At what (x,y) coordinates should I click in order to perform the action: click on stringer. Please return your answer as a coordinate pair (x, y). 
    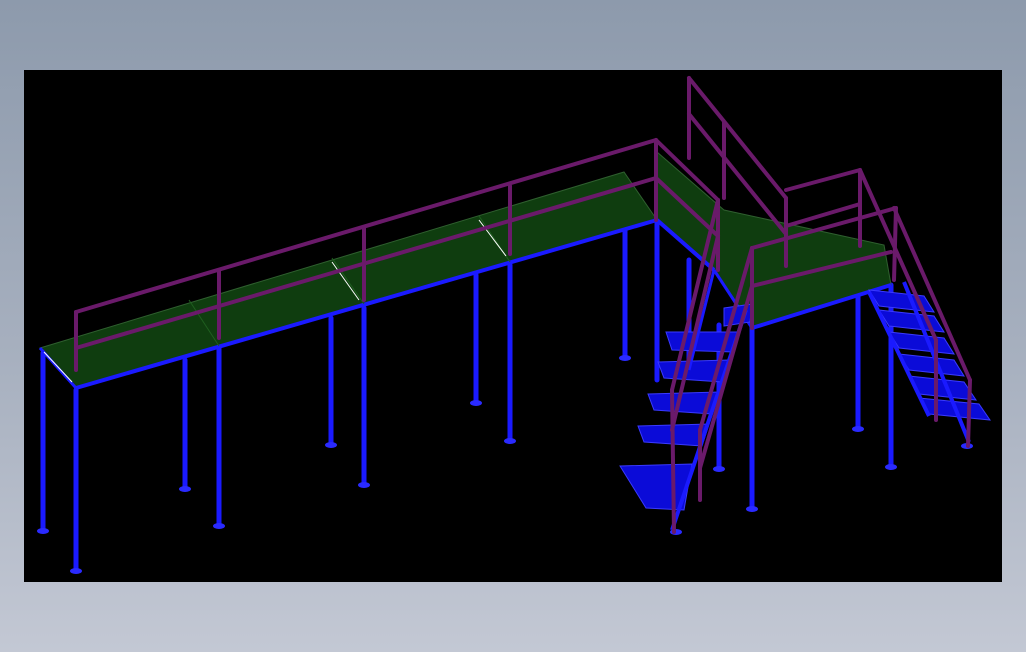
    Looking at the image, I should click on (701, 320).